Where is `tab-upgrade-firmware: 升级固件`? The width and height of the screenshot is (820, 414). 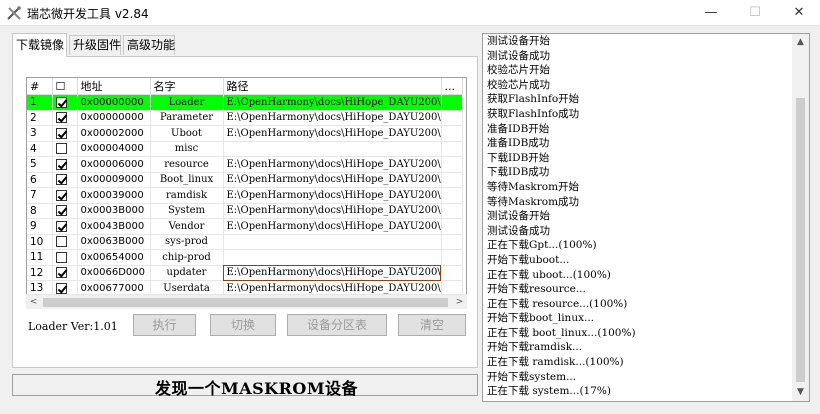
tab-upgrade-firmware: 升级固件 is located at coordinates (95, 45).